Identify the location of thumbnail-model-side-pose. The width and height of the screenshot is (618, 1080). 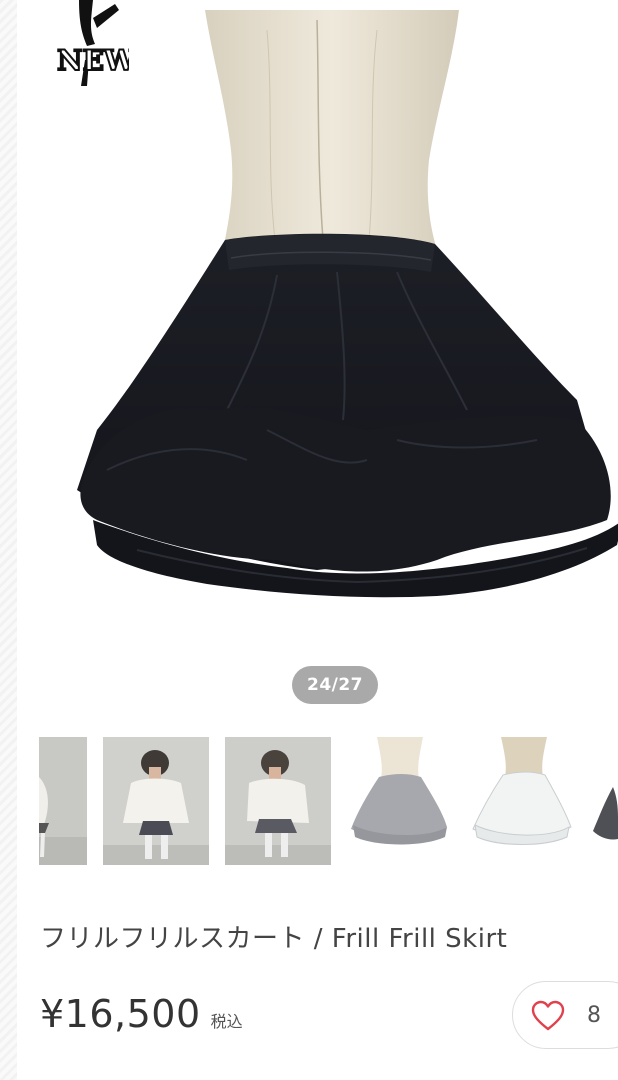
(278, 801).